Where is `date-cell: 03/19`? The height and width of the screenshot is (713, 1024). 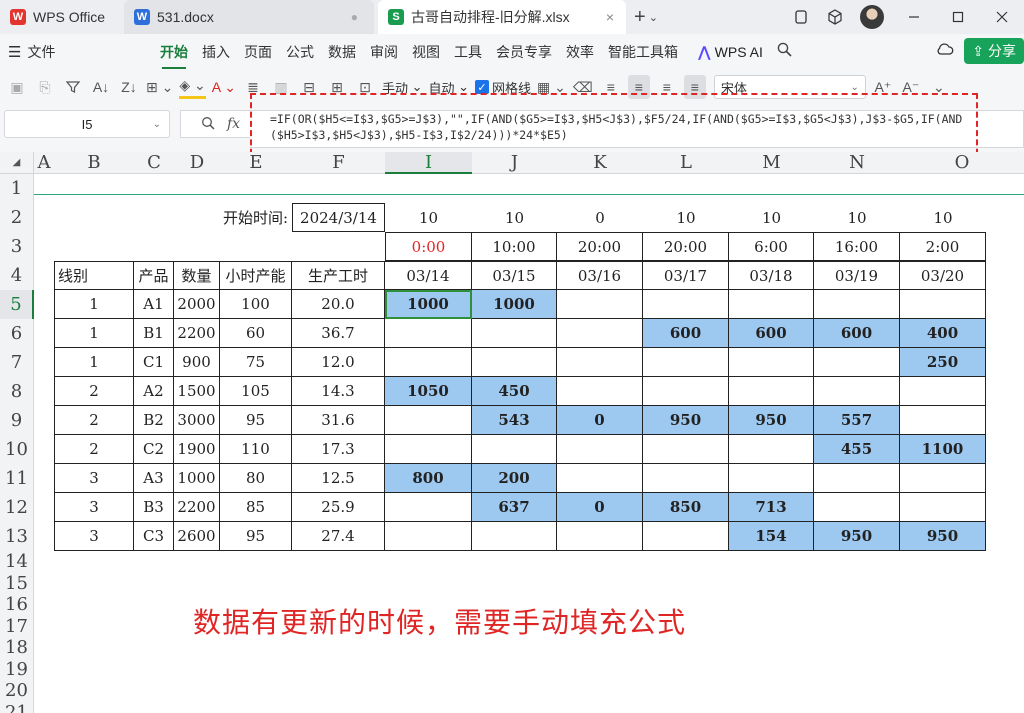 date-cell: 03/19 is located at coordinates (857, 275).